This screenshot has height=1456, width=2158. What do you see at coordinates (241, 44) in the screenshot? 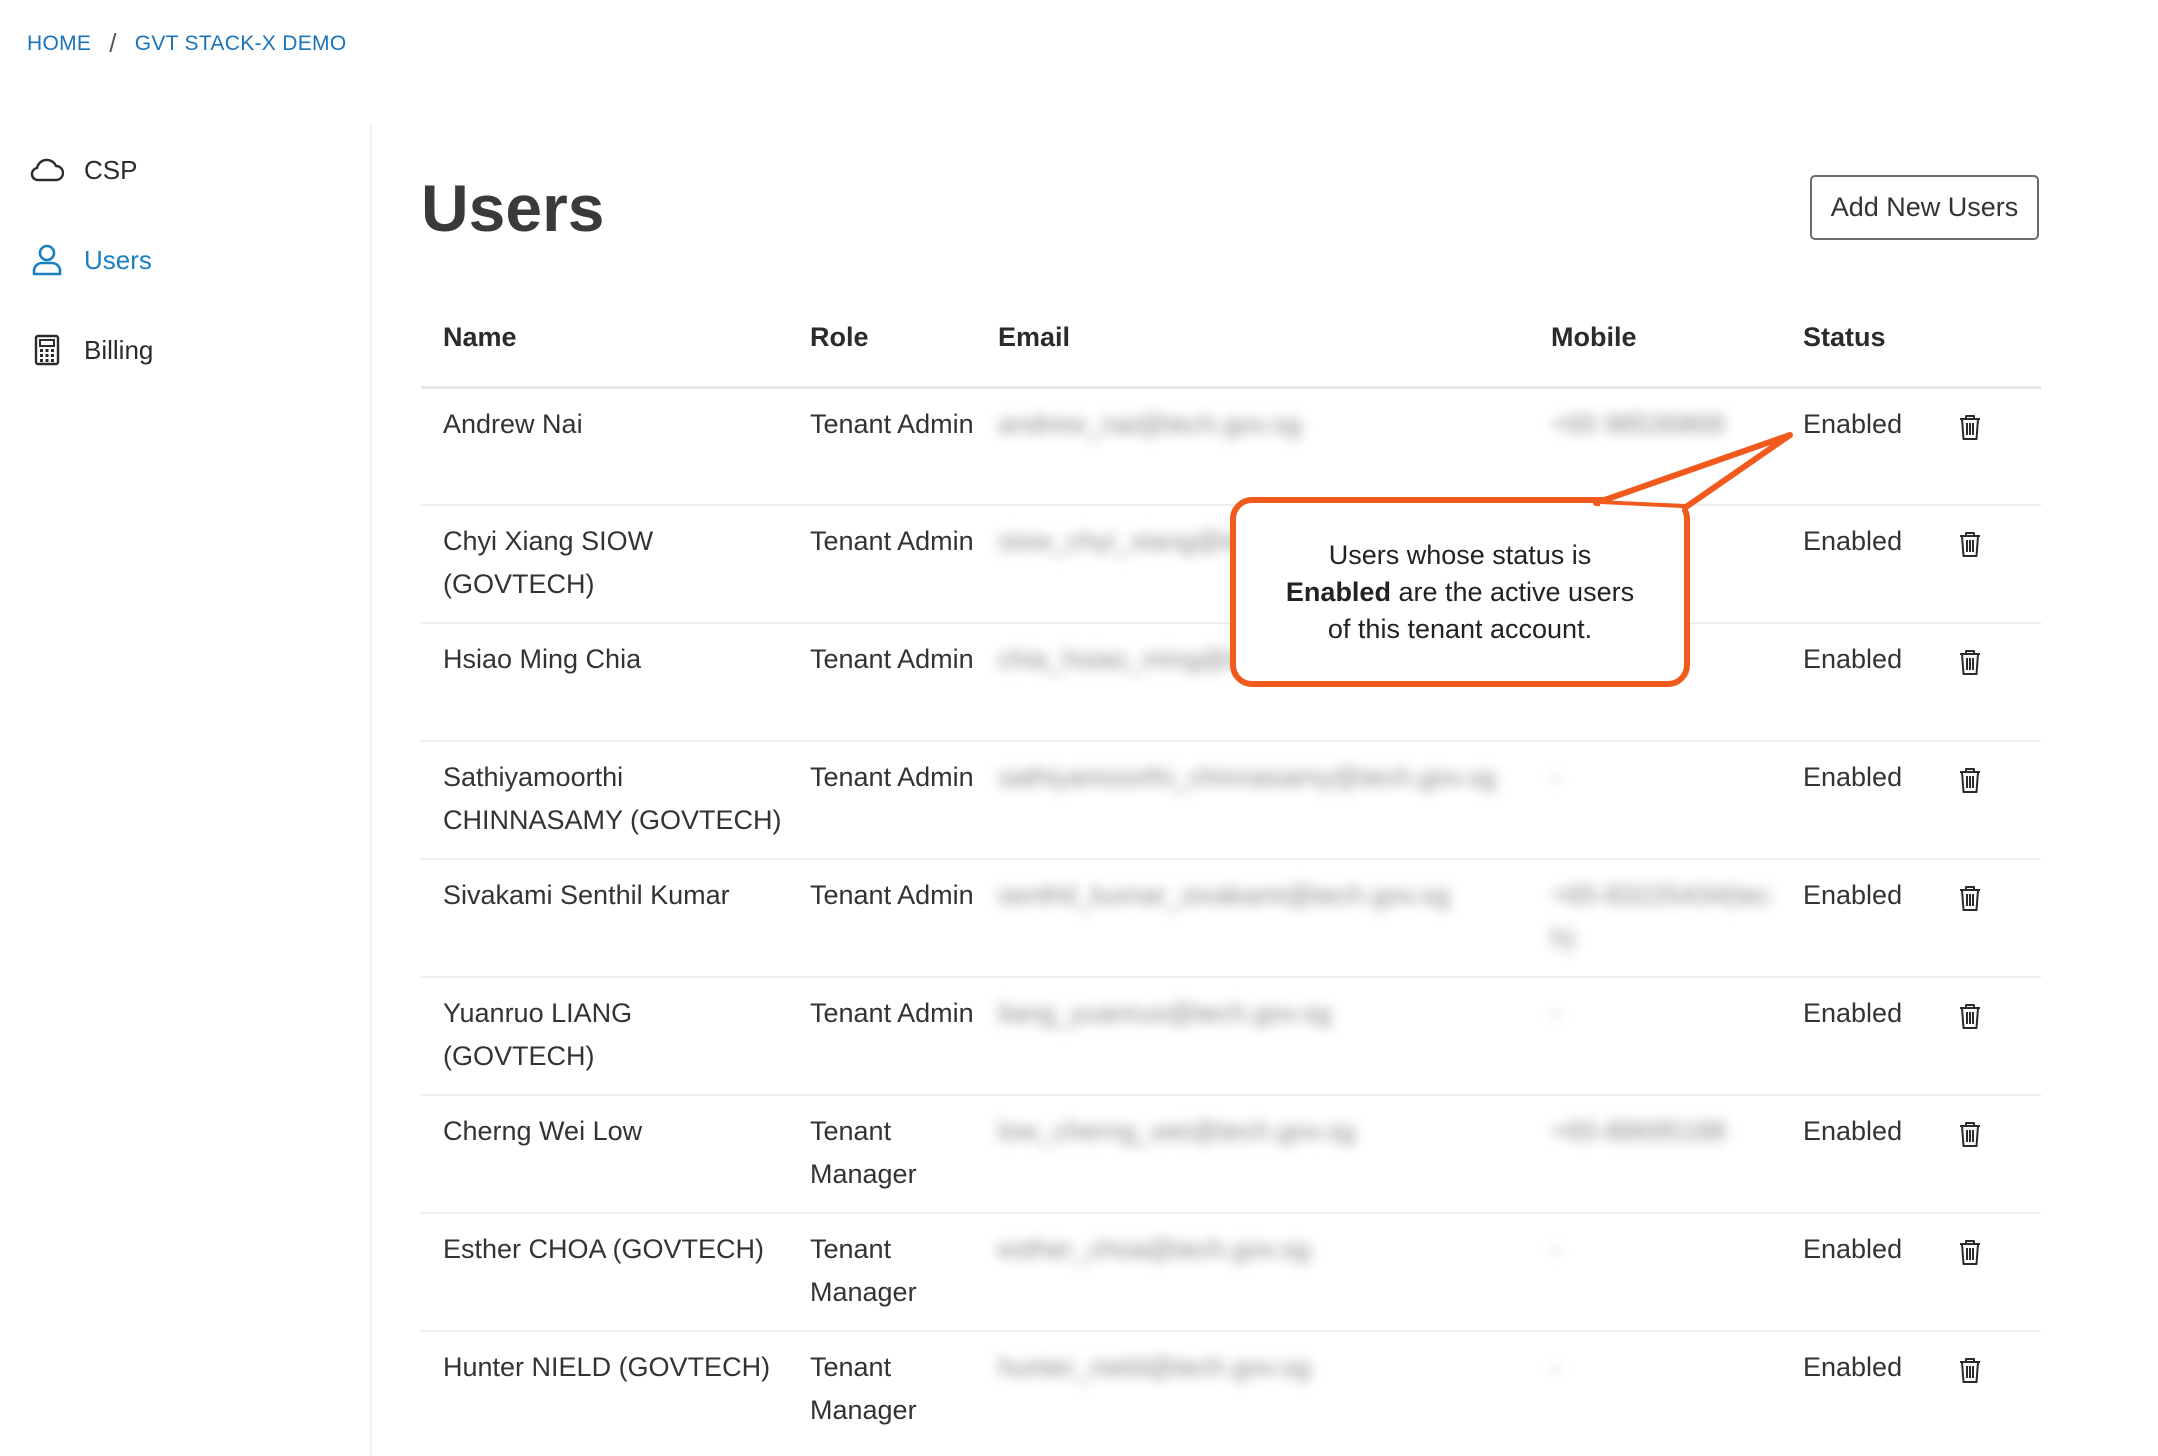
I see `breadcrumb-current: GVT STACK-X DEMO` at bounding box center [241, 44].